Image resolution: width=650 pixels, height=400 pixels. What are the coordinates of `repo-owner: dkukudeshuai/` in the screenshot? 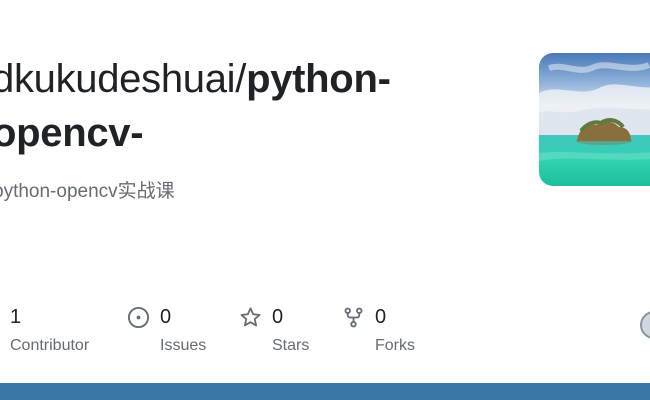 It's located at (123, 79).